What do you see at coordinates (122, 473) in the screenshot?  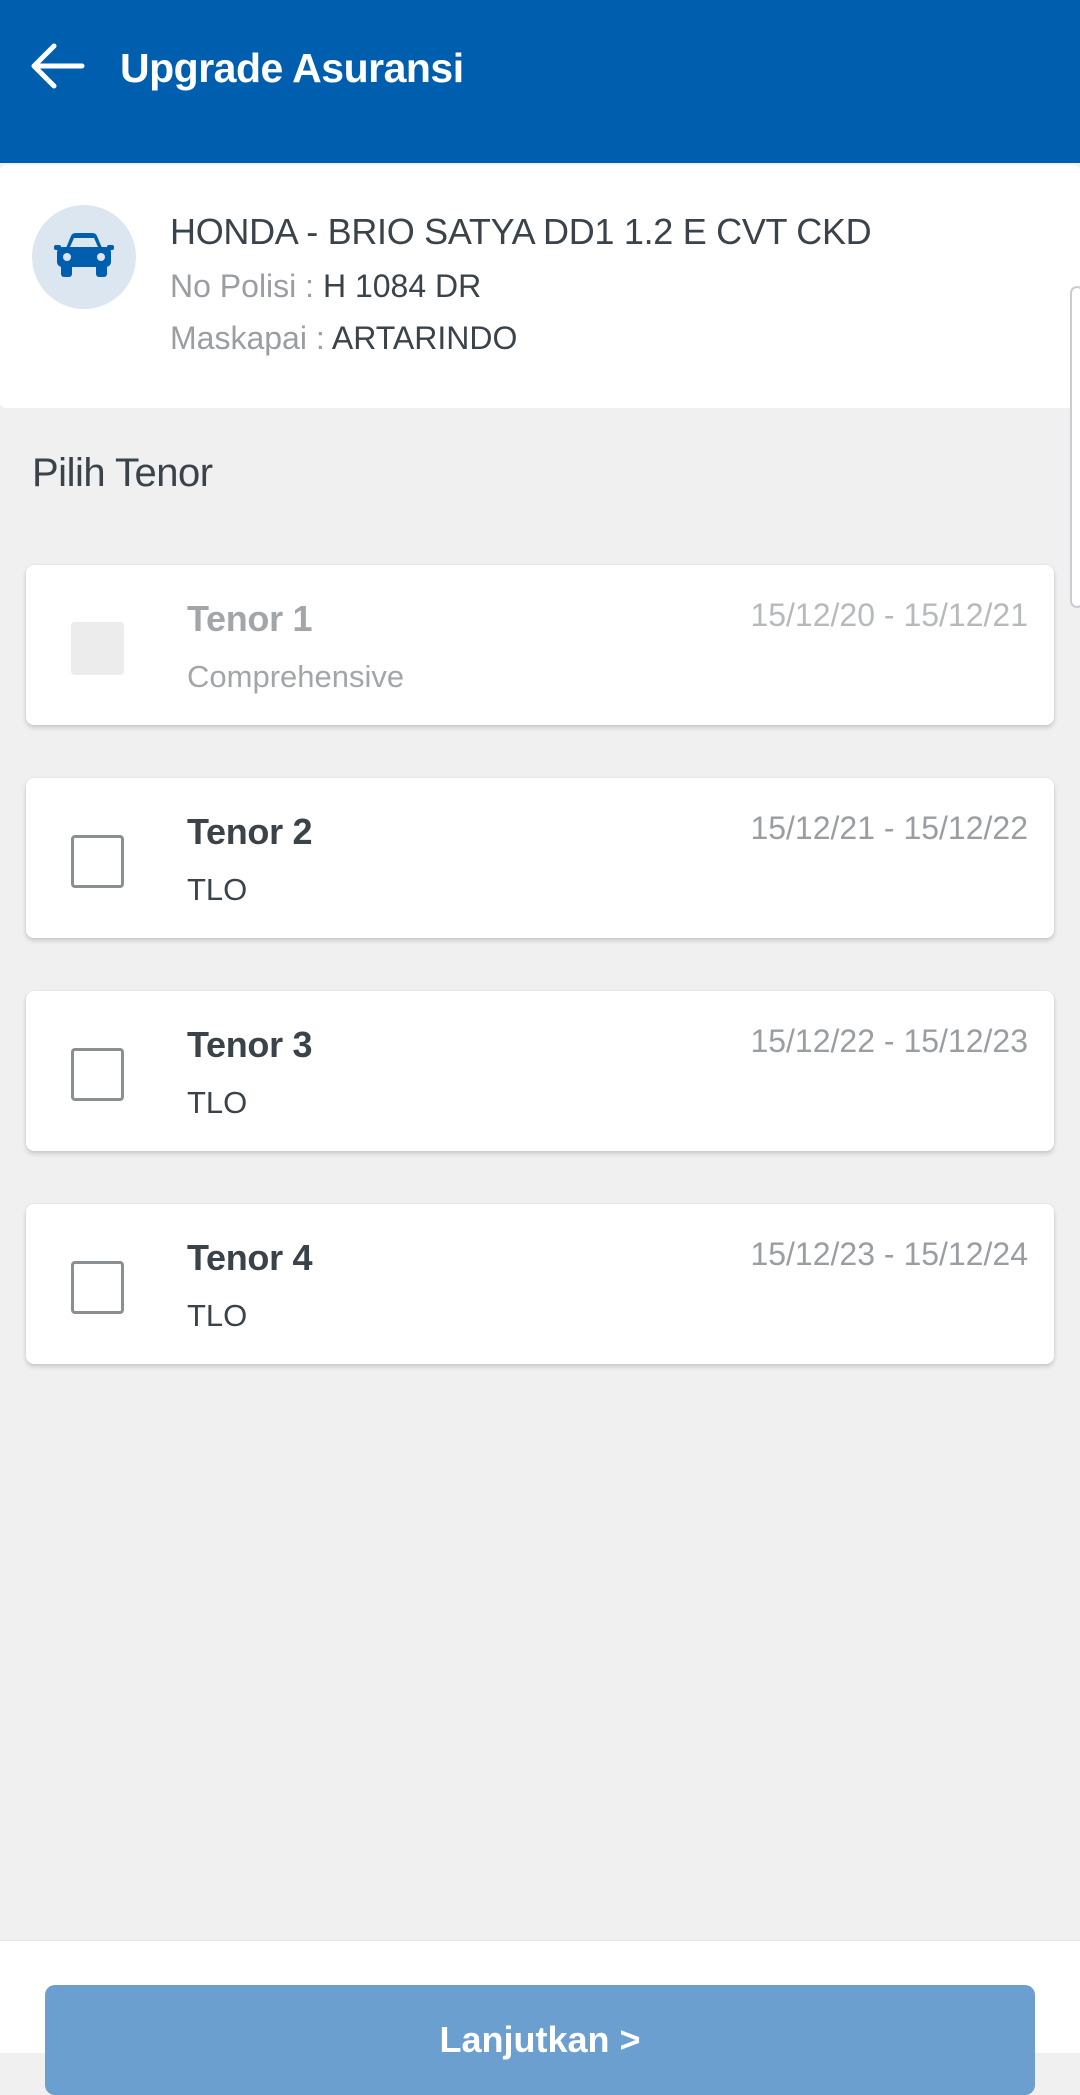 I see `section-title: Pilih Tenor` at bounding box center [122, 473].